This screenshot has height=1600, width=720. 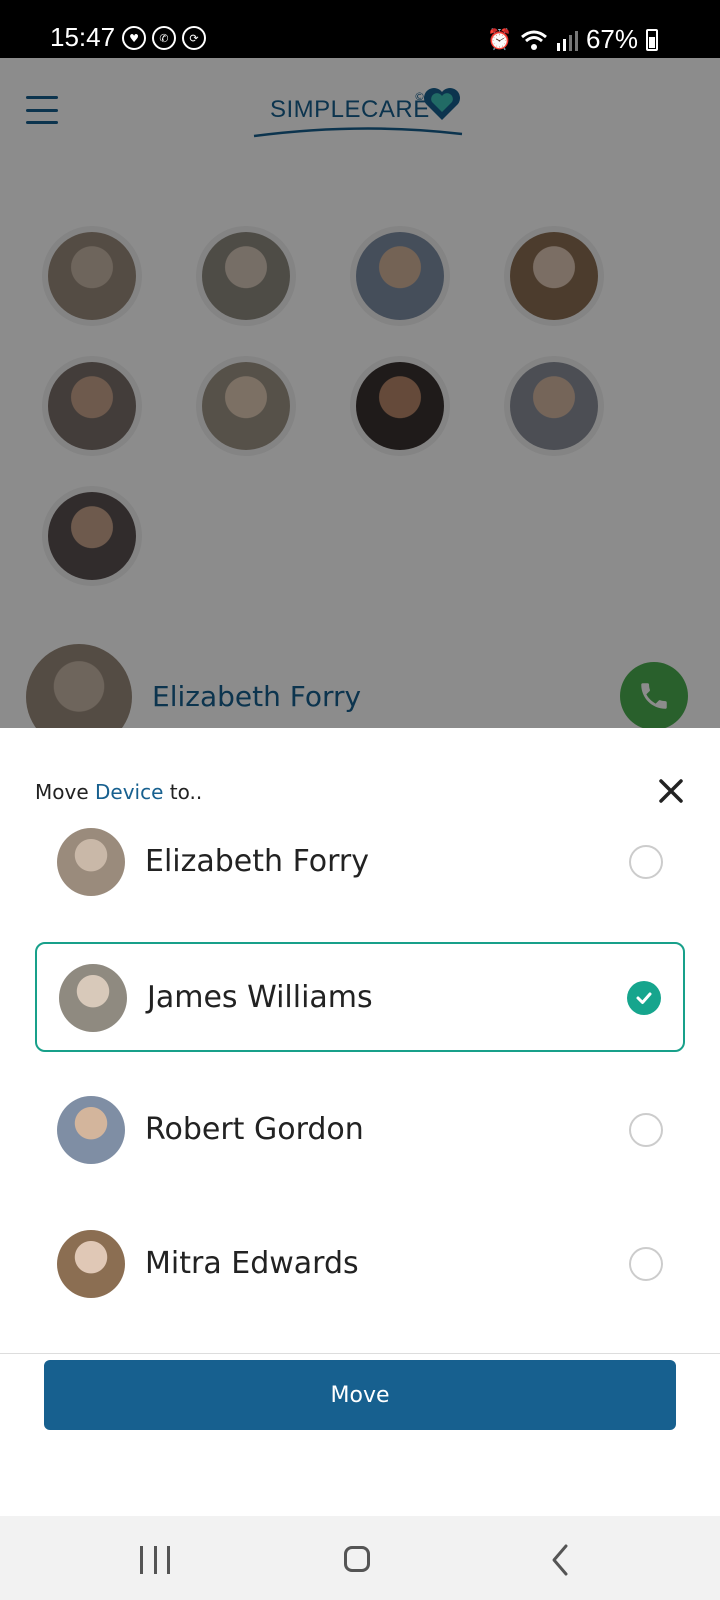 I want to click on sync-notification-icon: ⟳, so click(x=194, y=38).